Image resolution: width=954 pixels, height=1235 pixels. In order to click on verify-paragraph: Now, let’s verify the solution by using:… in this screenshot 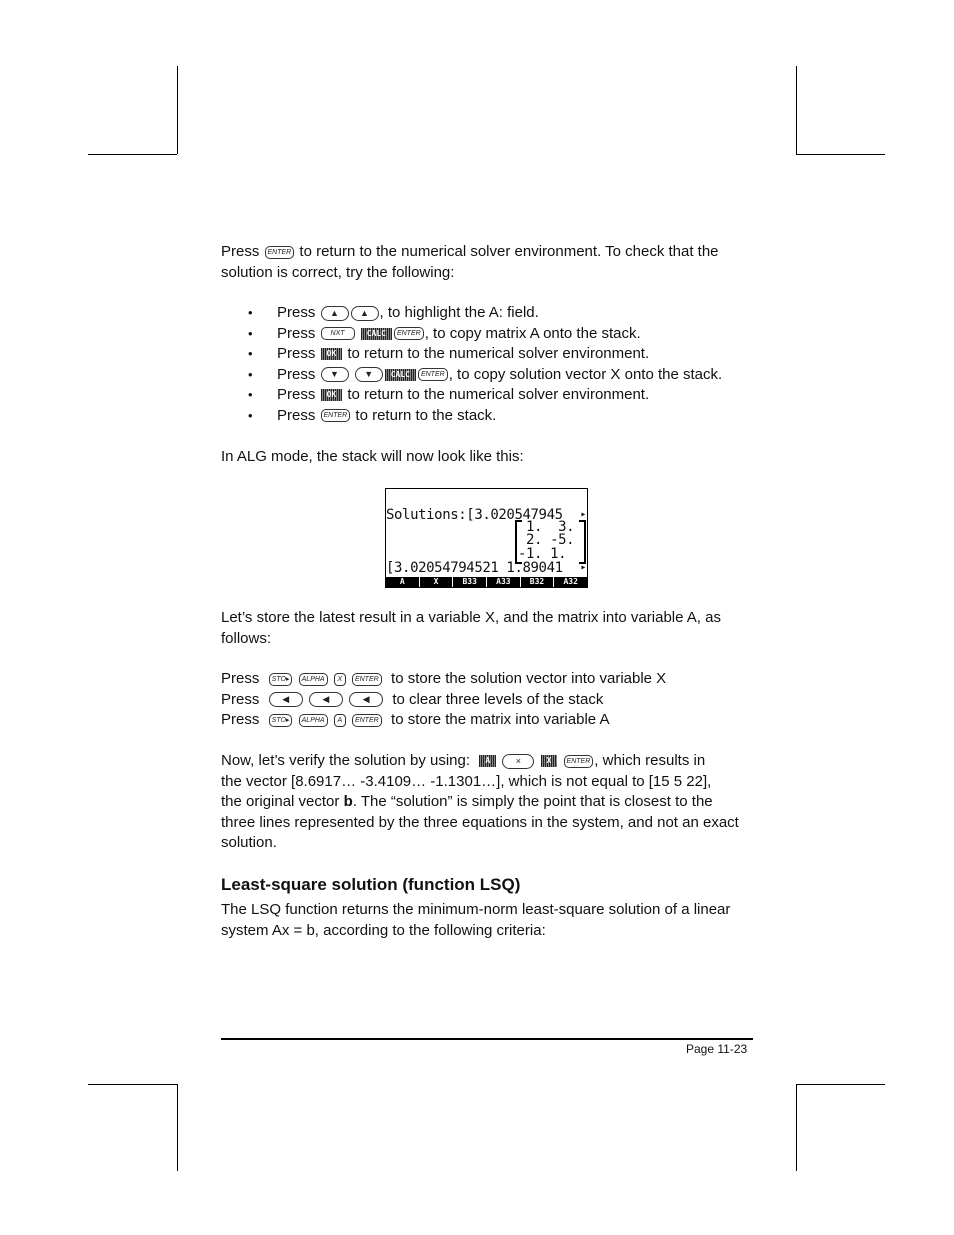, I will do `click(488, 802)`.